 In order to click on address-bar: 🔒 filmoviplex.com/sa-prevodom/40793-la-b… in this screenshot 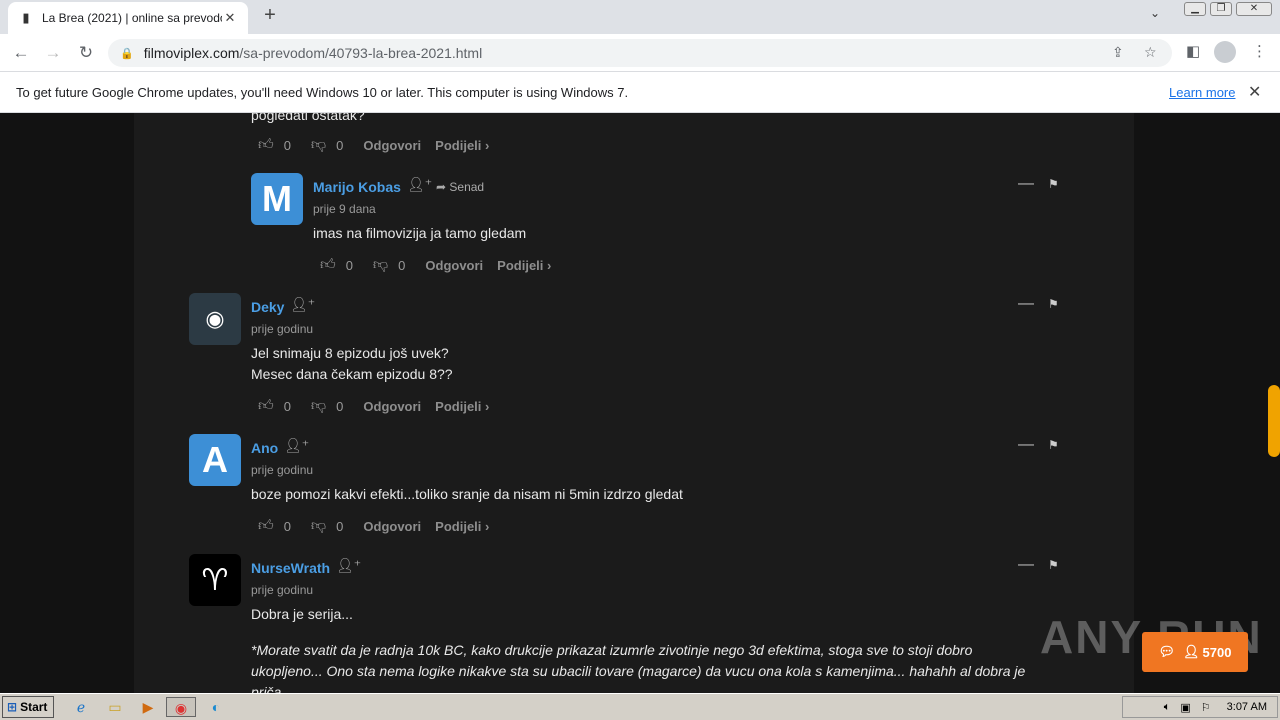, I will do `click(640, 53)`.